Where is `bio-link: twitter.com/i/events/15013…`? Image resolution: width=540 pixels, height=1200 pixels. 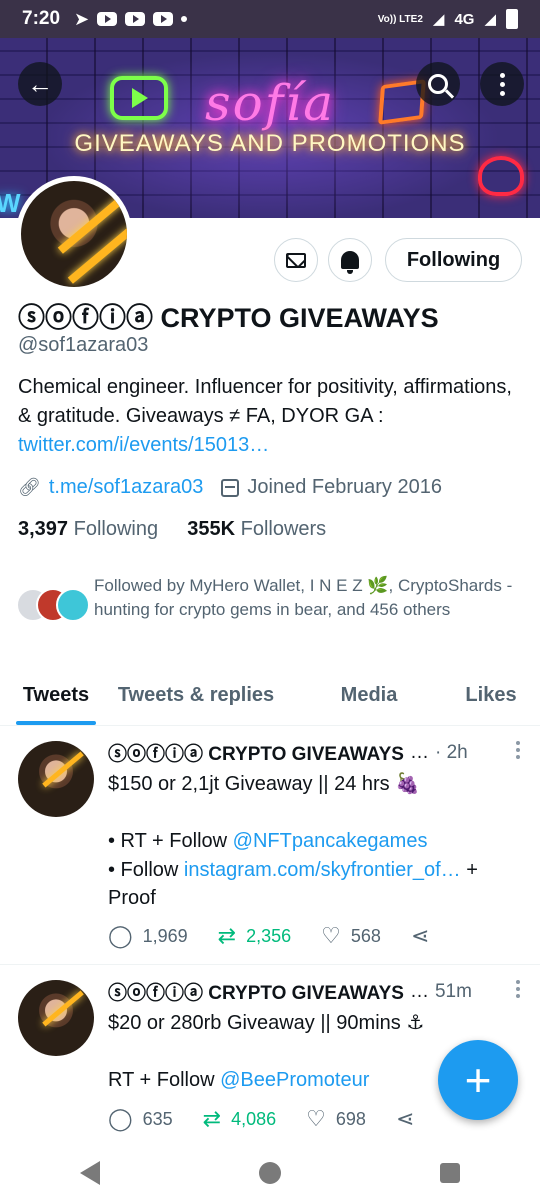
bio-link: twitter.com/i/events/15013… is located at coordinates (143, 445).